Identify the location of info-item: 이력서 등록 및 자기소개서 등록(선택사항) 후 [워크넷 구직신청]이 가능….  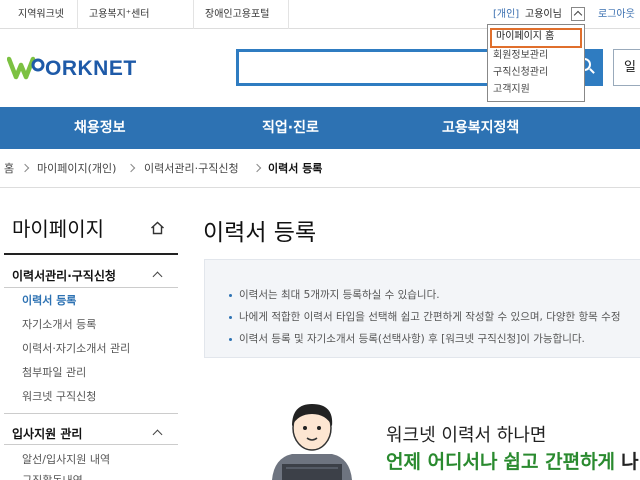
(407, 338).